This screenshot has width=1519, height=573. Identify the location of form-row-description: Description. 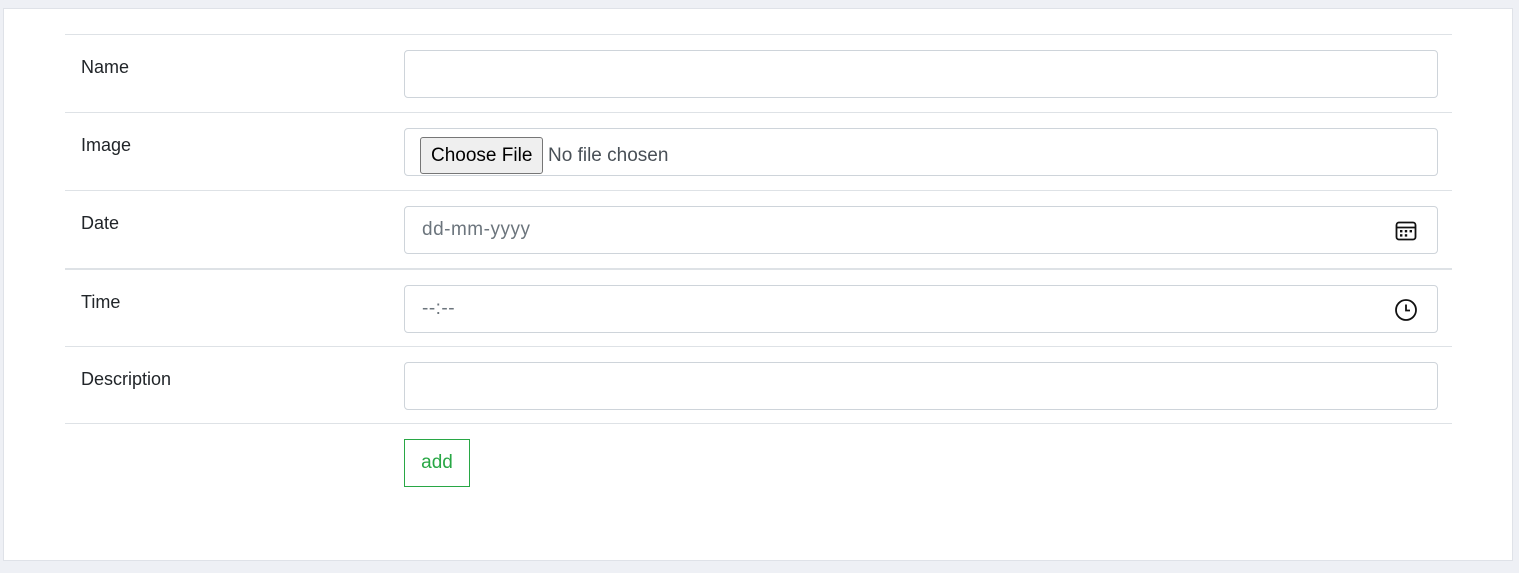
(758, 385).